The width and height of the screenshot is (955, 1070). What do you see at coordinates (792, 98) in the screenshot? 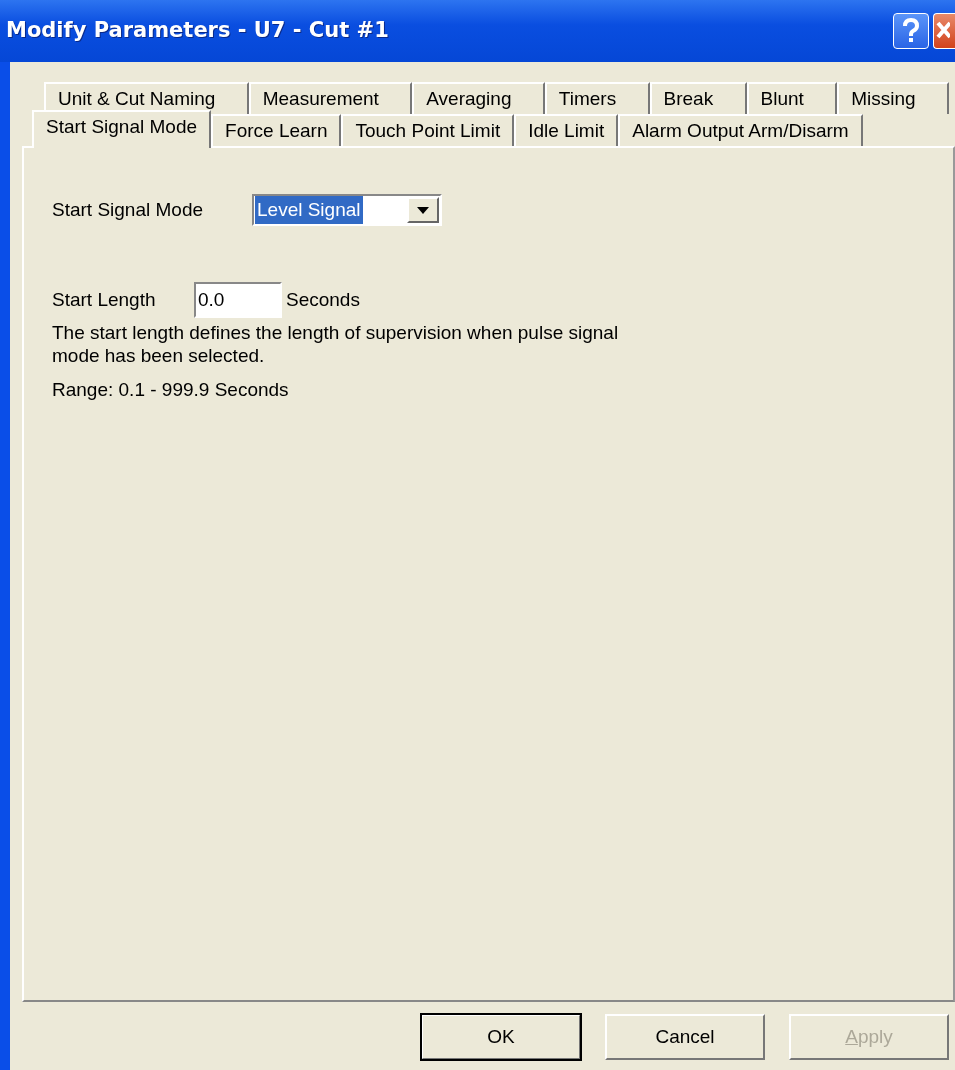
I see `tab: Blunt` at bounding box center [792, 98].